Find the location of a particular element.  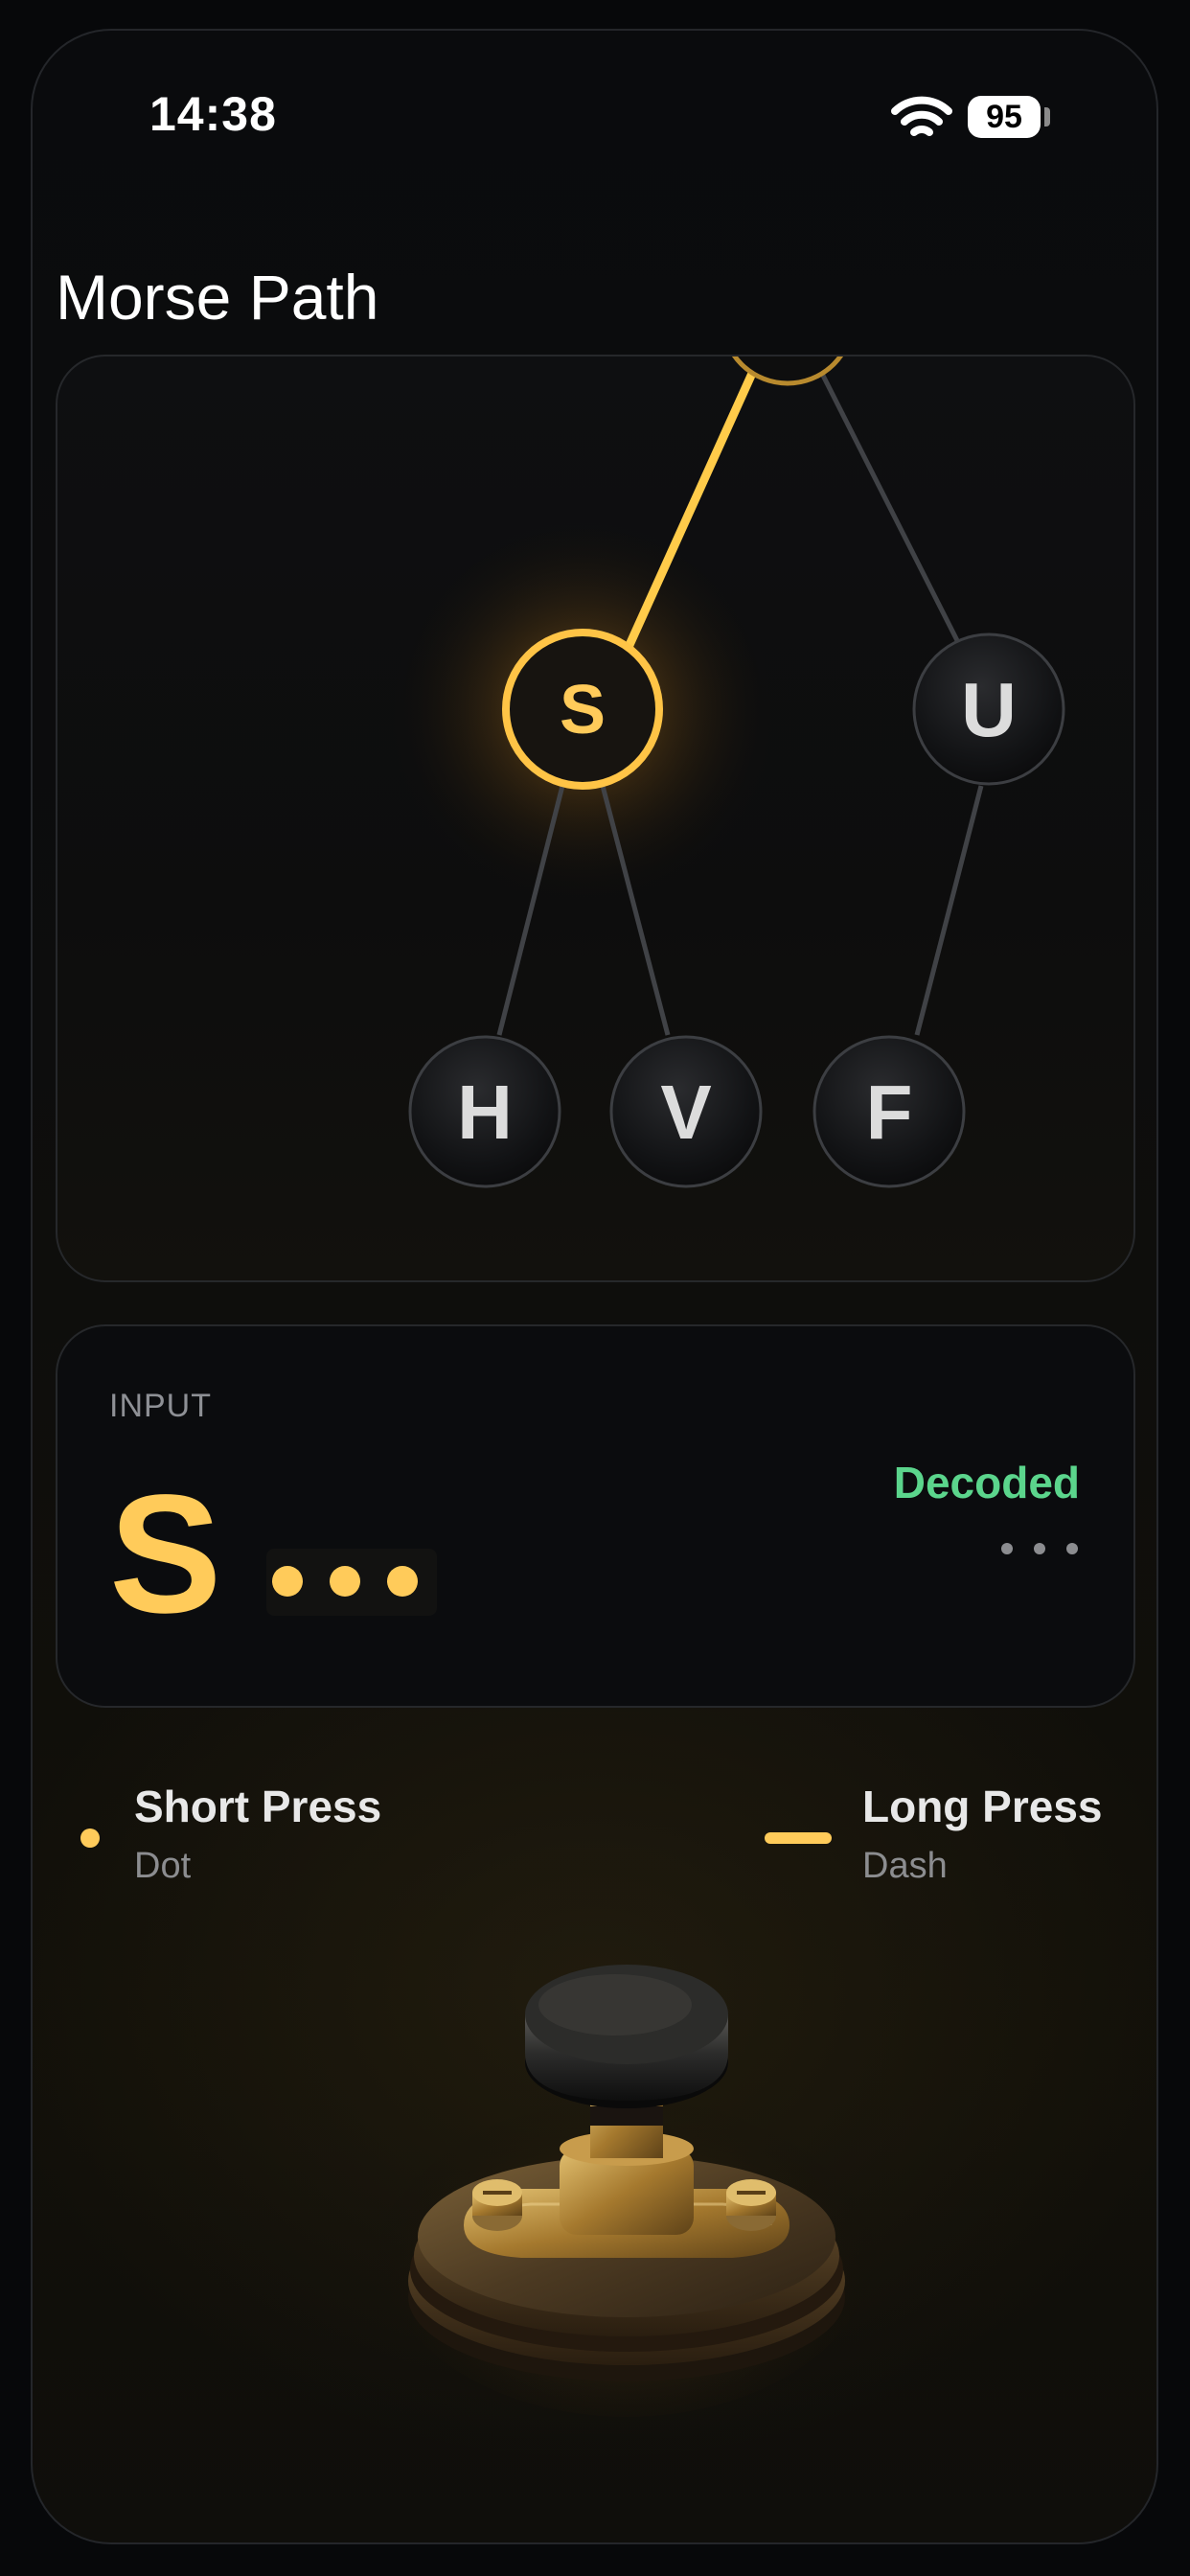

battery-icon: 95 is located at coordinates (1005, 117).